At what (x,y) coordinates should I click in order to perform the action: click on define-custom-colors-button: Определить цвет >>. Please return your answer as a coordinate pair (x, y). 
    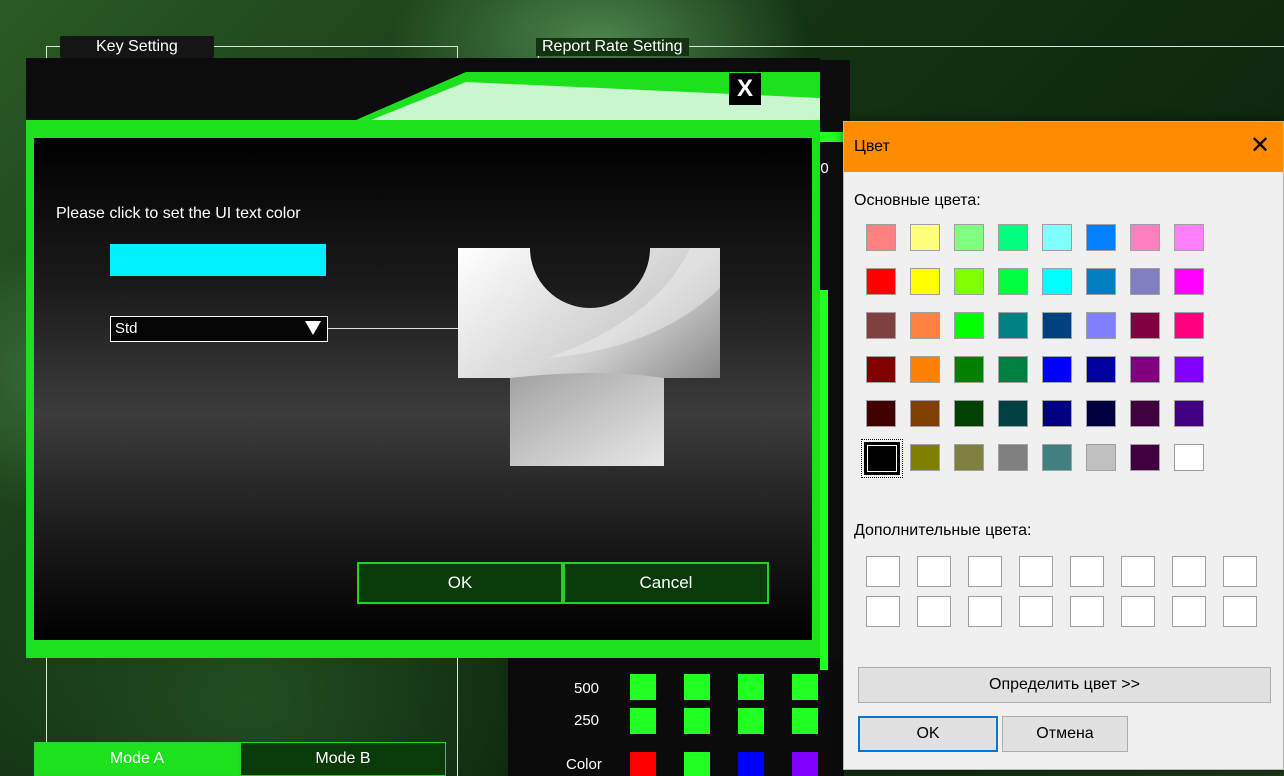
    Looking at the image, I should click on (1064, 685).